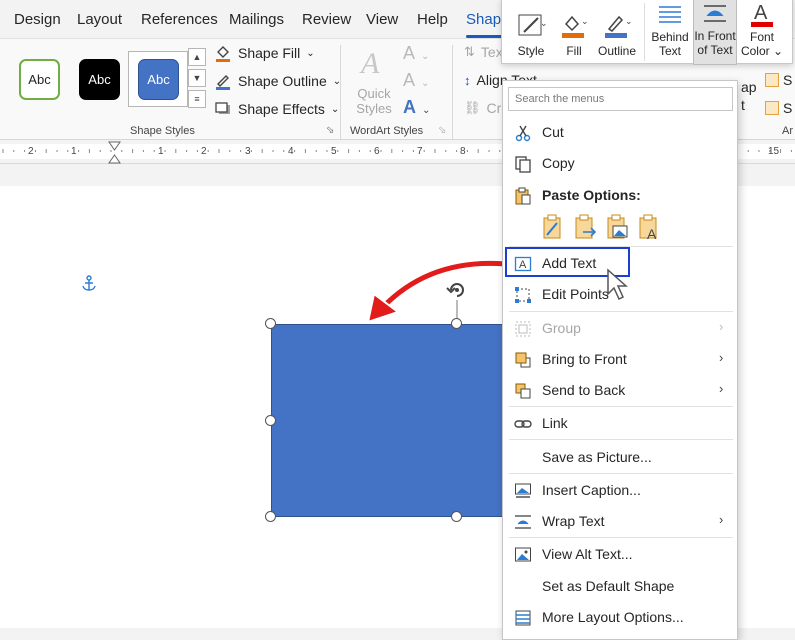  Describe the element at coordinates (787, 131) in the screenshot. I see `arrange-group-label: Ar` at that location.